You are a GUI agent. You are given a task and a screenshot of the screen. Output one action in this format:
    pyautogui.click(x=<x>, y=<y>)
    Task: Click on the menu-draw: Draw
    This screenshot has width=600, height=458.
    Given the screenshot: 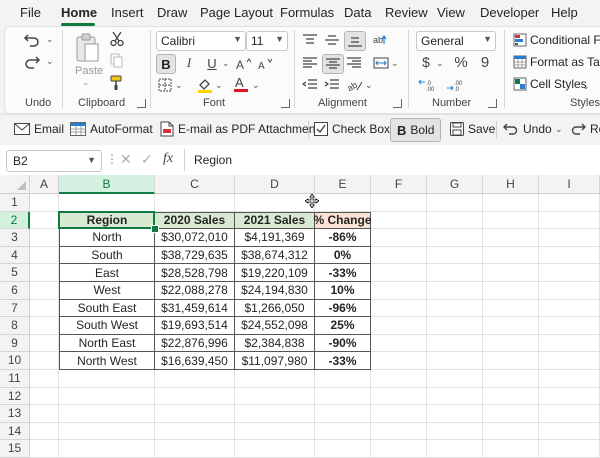 What is the action you would take?
    pyautogui.click(x=172, y=12)
    